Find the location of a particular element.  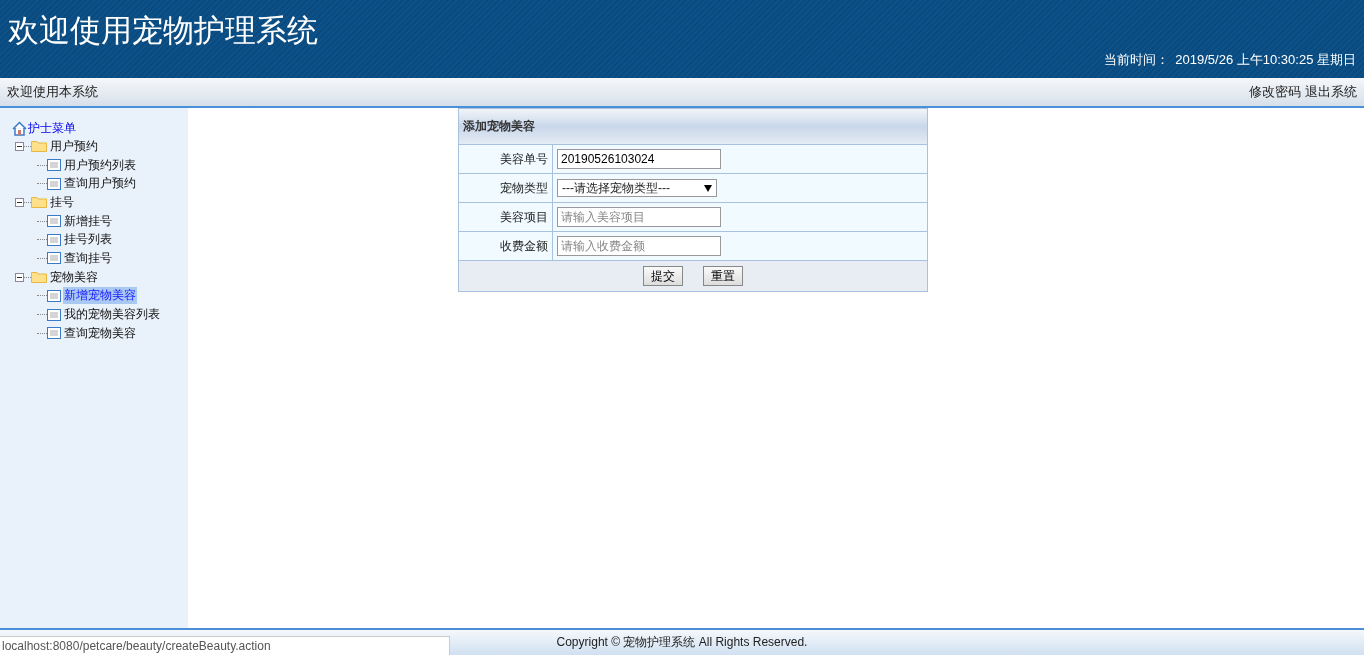

copyright-text: Copyright © 宠物护理系统 All Rights Reserved. is located at coordinates (682, 642).